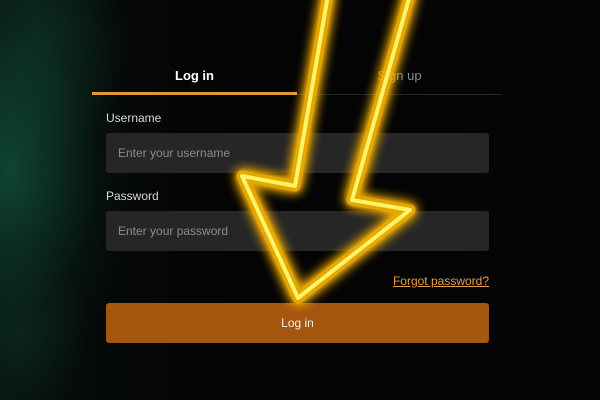 Image resolution: width=600 pixels, height=400 pixels. Describe the element at coordinates (297, 153) in the screenshot. I see `username-input` at that location.